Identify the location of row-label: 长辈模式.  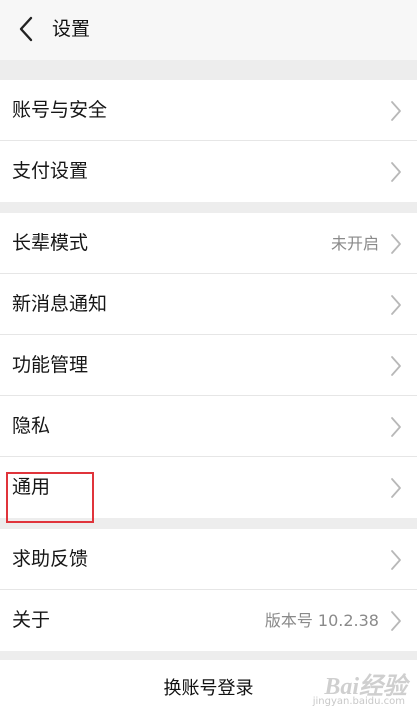
(50, 243).